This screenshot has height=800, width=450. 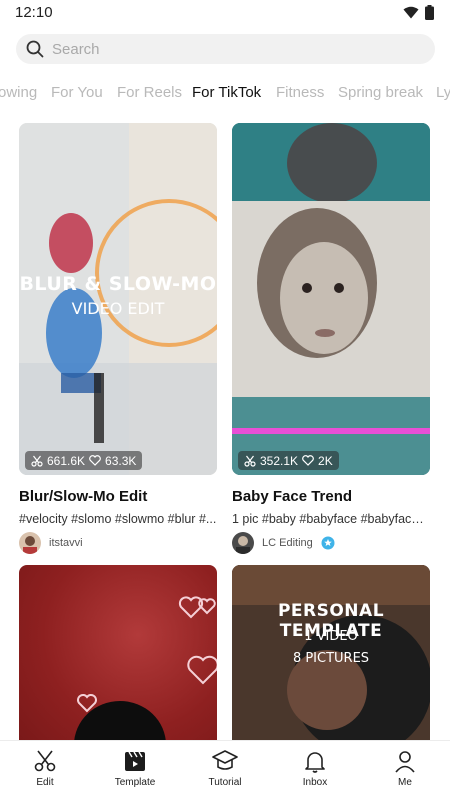 I want to click on search-bar, so click(x=225, y=49).